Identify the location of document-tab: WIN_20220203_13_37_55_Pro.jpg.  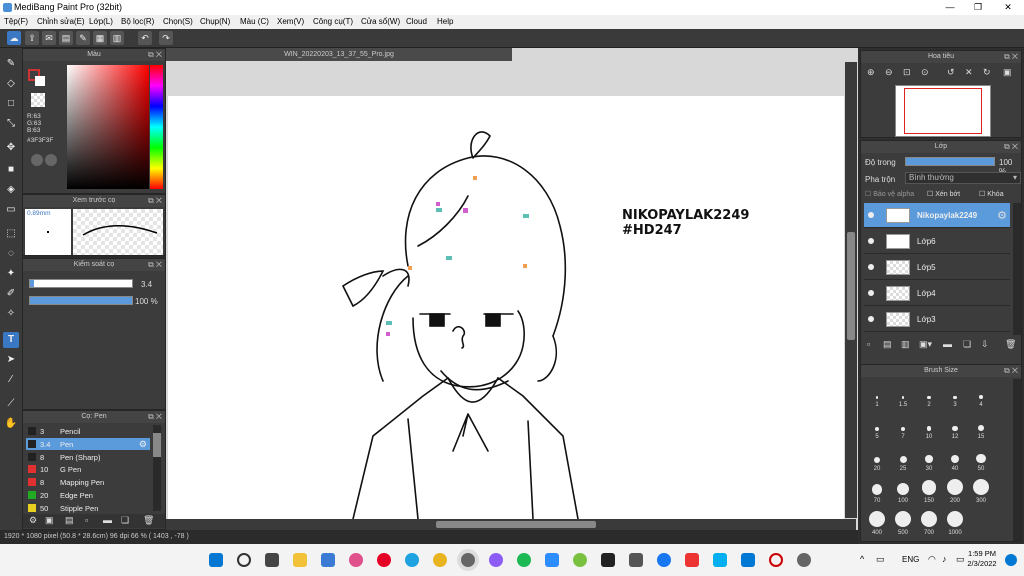
(339, 54).